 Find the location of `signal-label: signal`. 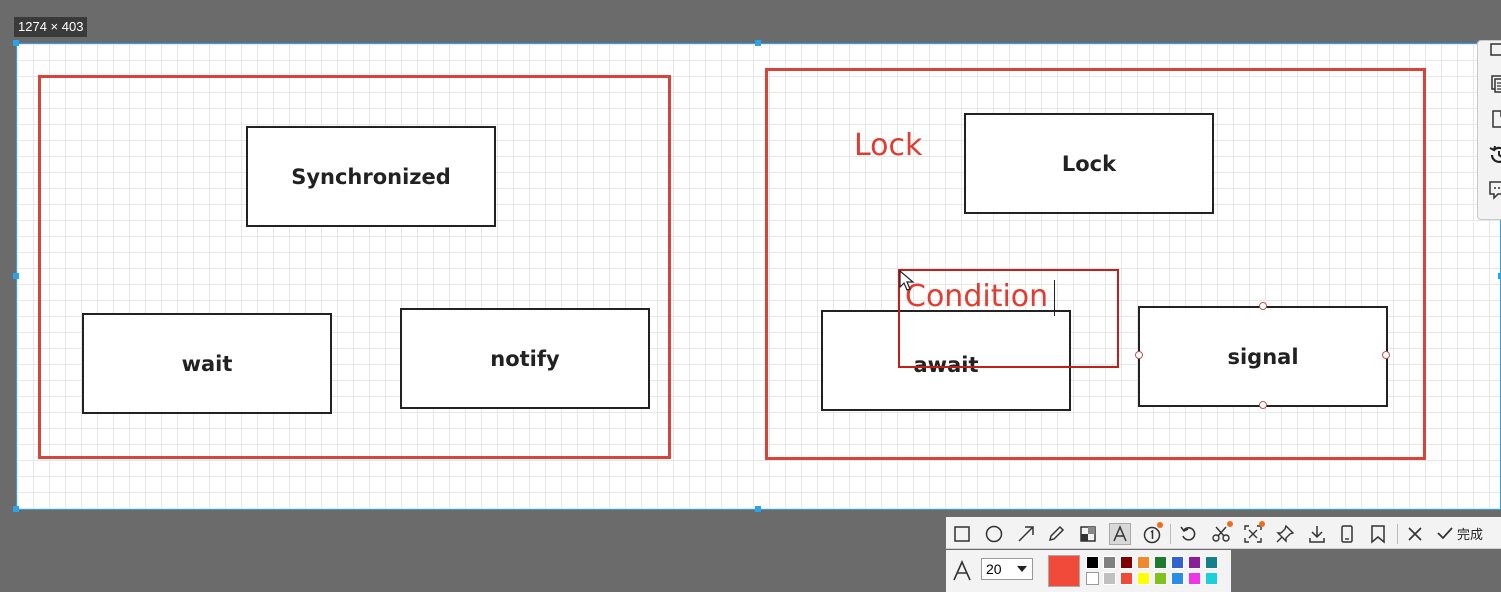

signal-label: signal is located at coordinates (1263, 356).